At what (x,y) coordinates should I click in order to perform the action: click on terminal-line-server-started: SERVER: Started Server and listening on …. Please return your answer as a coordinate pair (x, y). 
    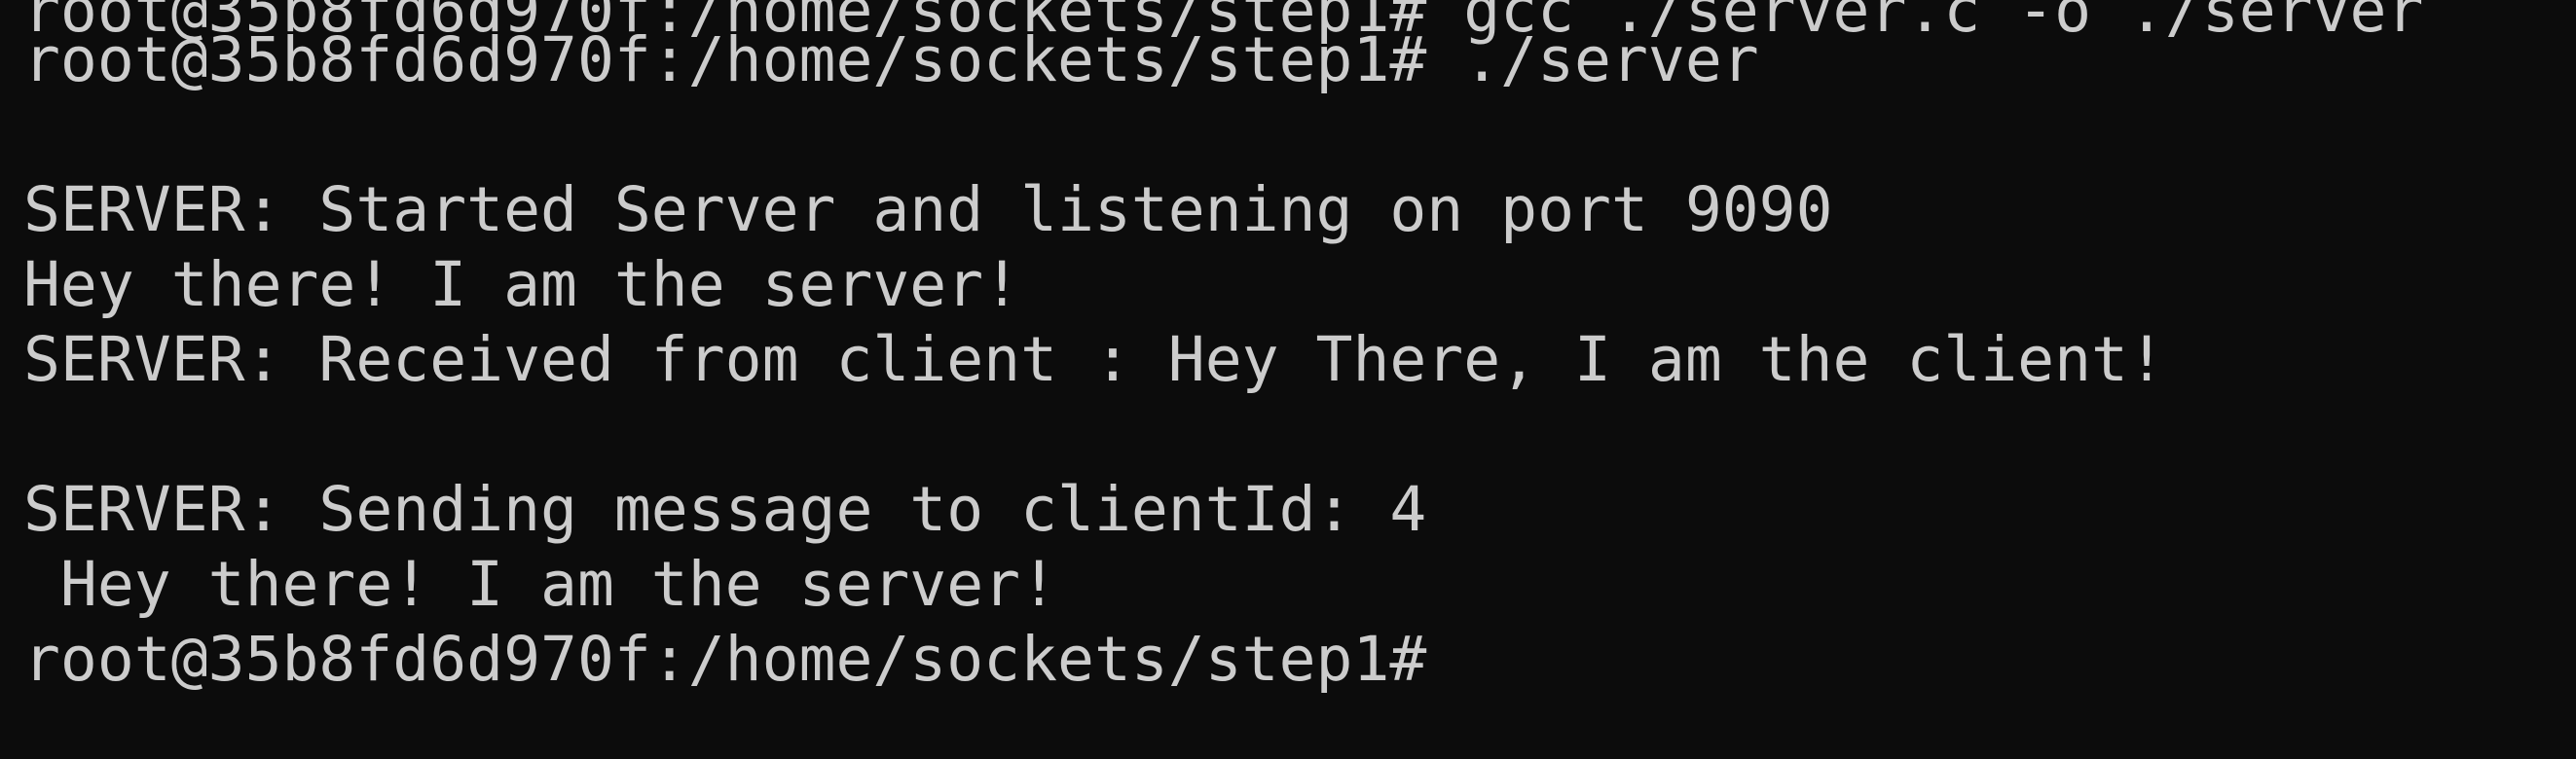
    Looking at the image, I should click on (928, 210).